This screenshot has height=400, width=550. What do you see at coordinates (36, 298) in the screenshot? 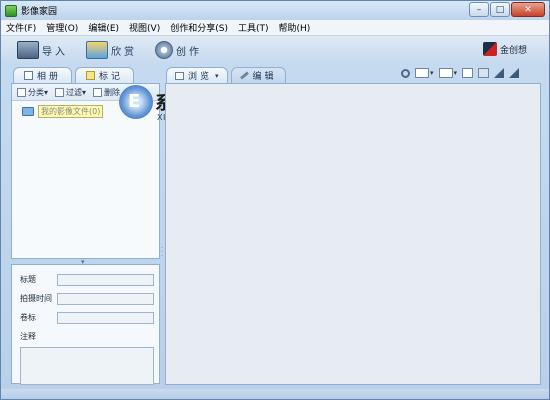
I see `date-label: 拍摄时间` at bounding box center [36, 298].